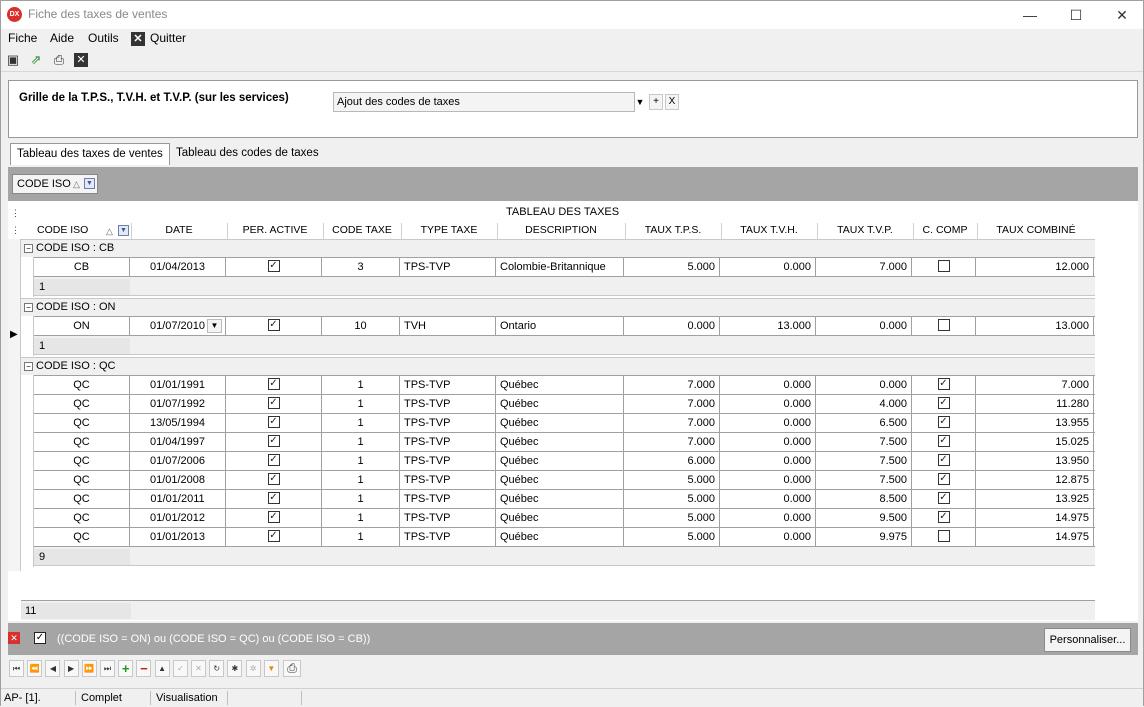 Image resolution: width=1144 pixels, height=707 pixels. What do you see at coordinates (178, 461) in the screenshot?
I see `date-cell: 01/07/2006` at bounding box center [178, 461].